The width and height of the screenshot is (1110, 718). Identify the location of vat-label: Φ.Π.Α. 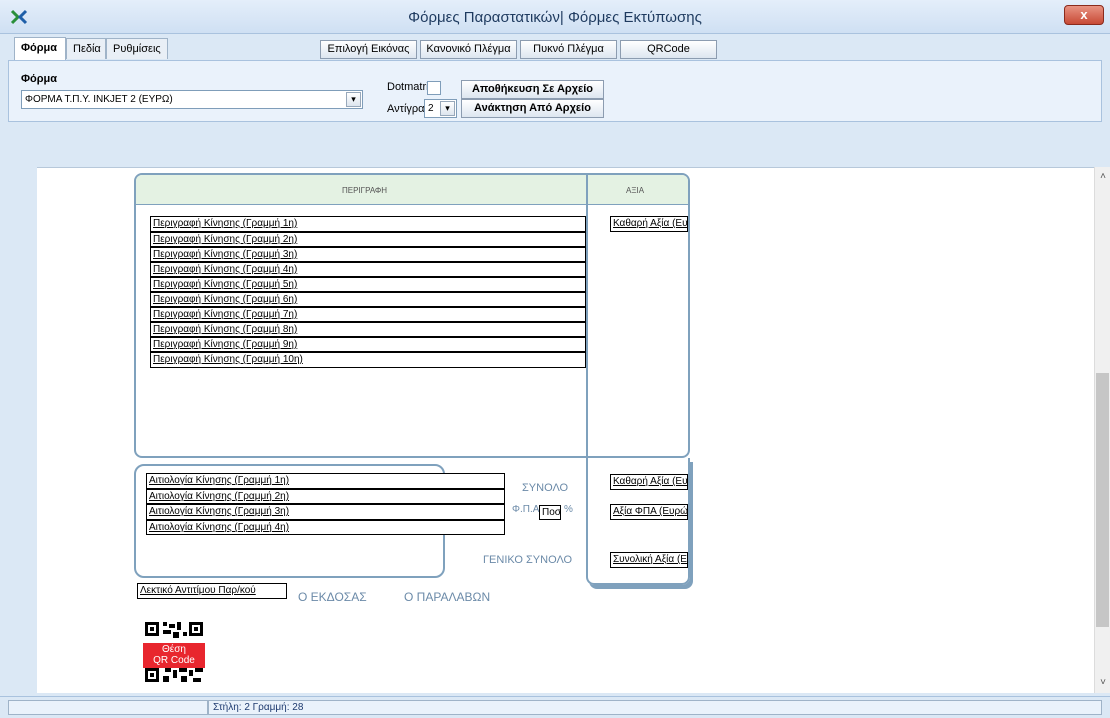
(526, 509).